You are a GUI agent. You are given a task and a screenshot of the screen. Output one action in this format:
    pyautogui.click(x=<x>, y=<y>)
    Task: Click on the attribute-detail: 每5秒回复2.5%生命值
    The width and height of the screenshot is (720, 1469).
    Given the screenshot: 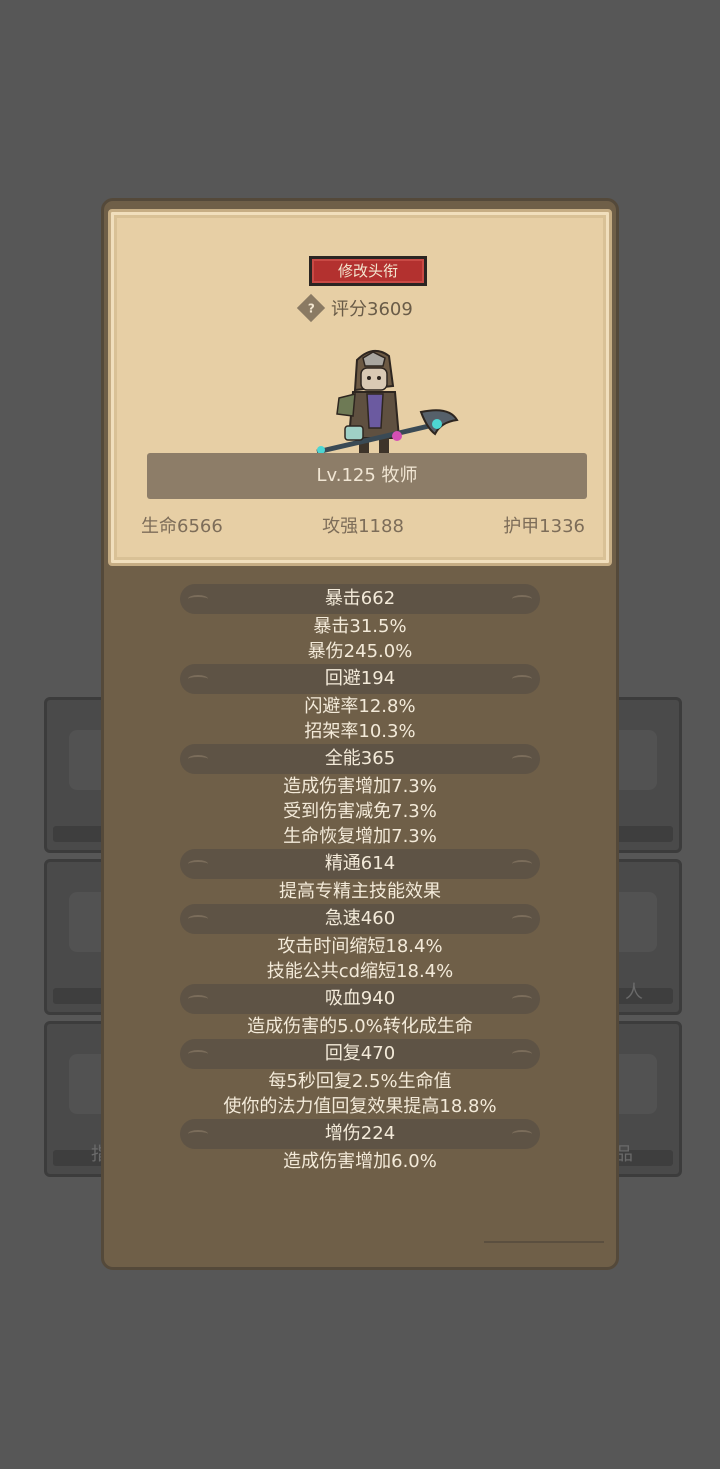 What is the action you would take?
    pyautogui.click(x=360, y=1081)
    